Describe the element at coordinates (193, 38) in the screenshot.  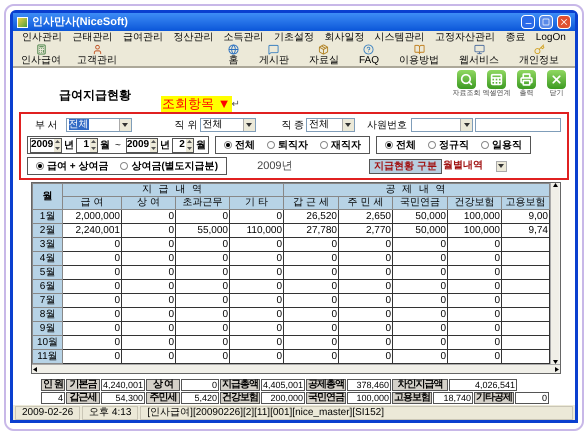
I see `menu-item: 정산관리` at that location.